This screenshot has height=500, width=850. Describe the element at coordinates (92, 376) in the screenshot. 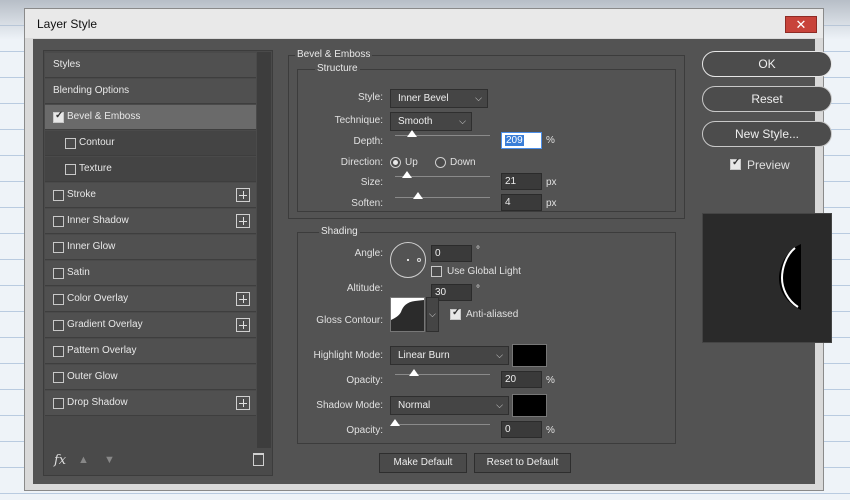

I see `style-list-label: Outer Glow` at that location.